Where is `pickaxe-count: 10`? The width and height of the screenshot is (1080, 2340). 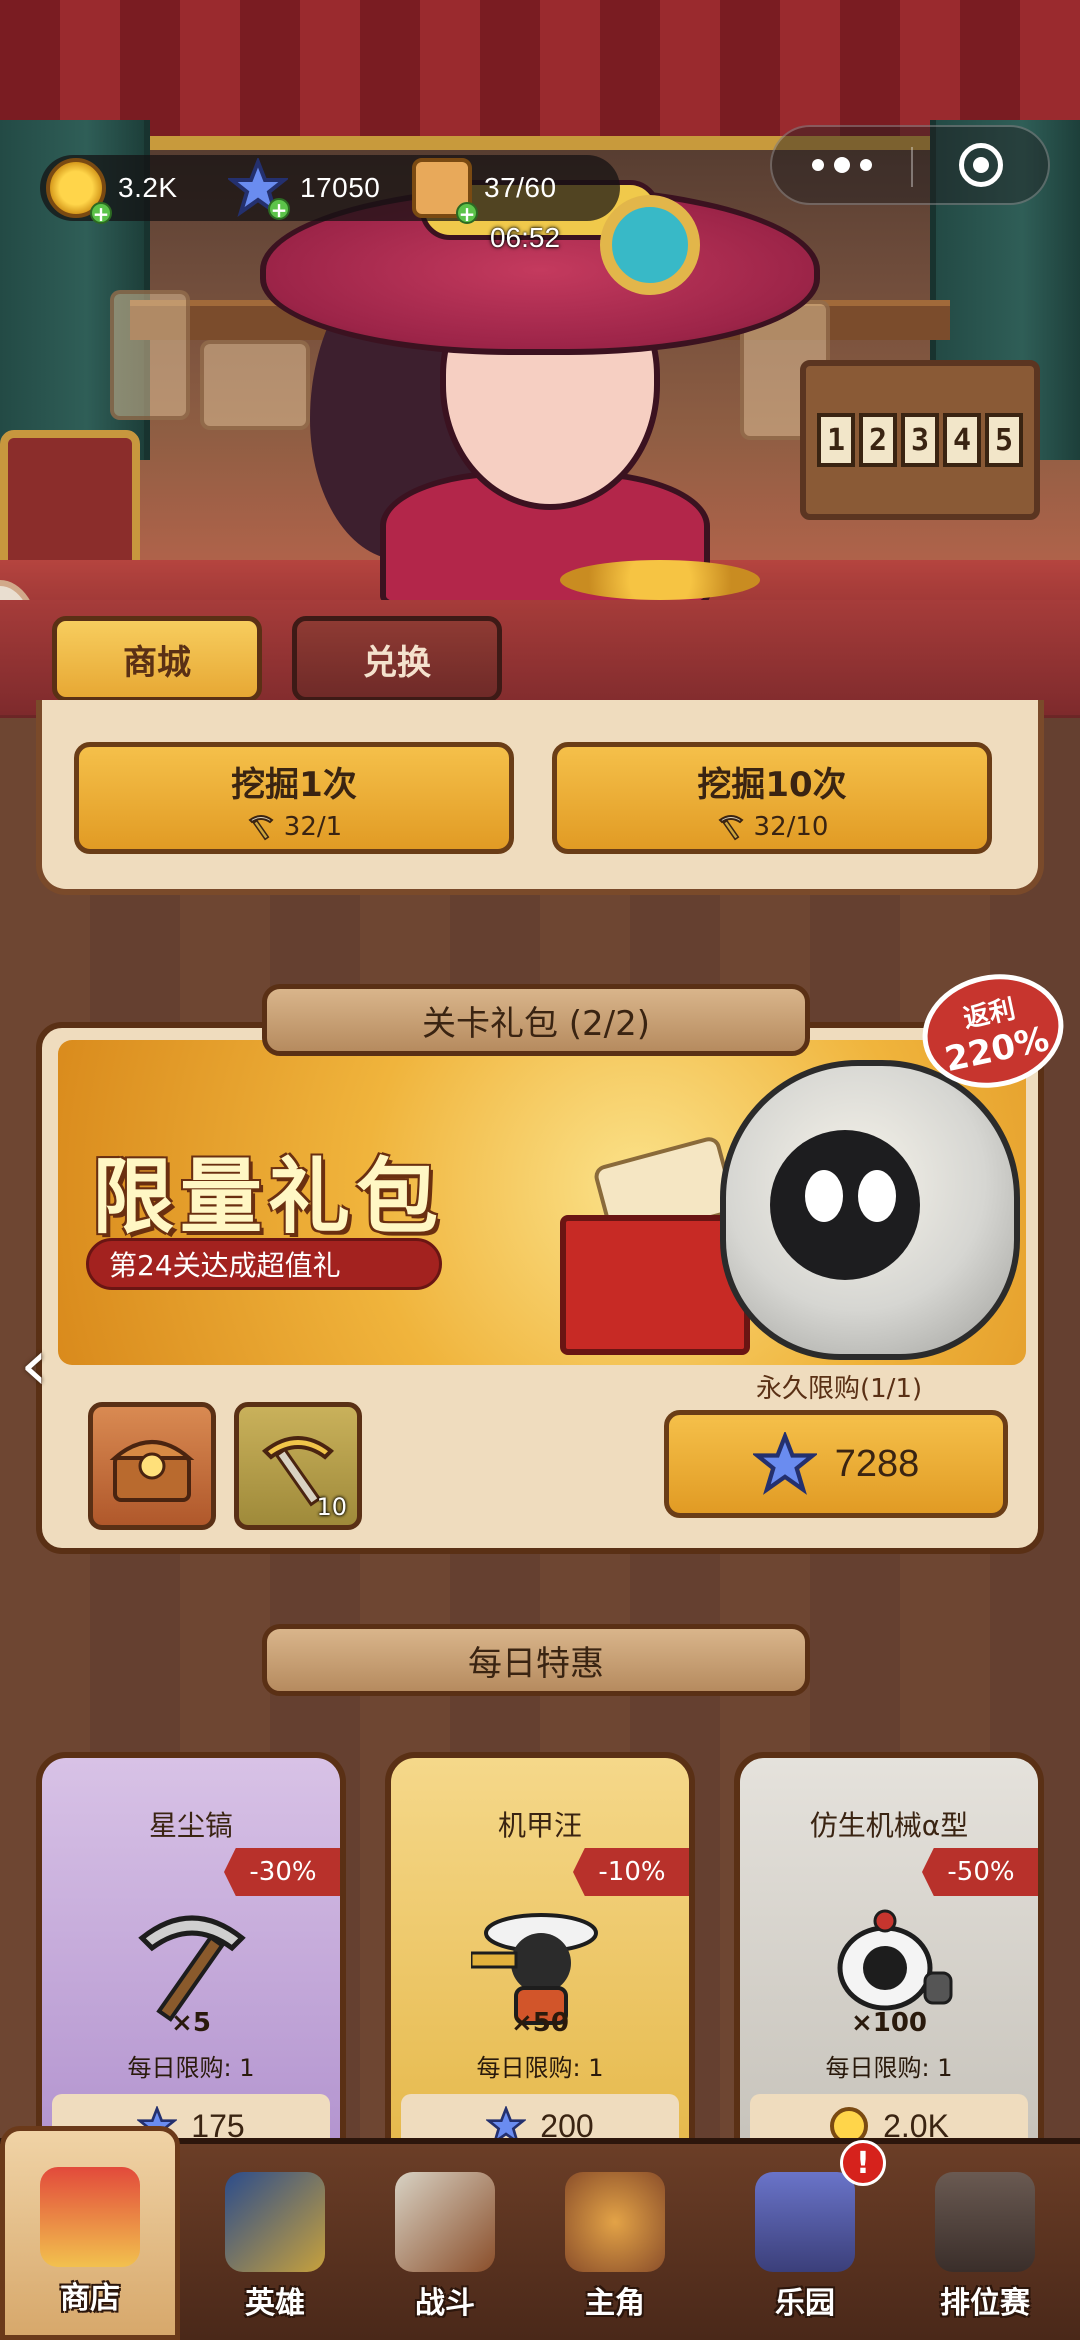 pickaxe-count: 10 is located at coordinates (331, 1507).